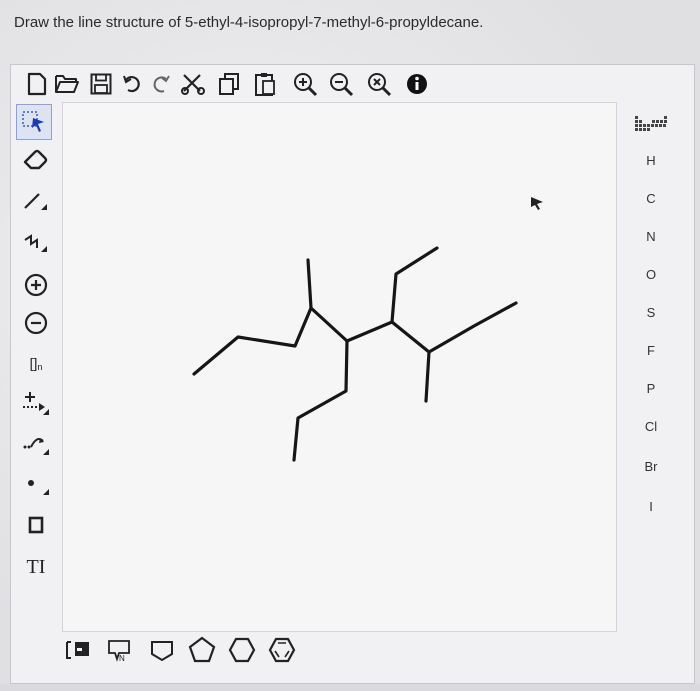  I want to click on main-chain-bond, so click(355, 338).